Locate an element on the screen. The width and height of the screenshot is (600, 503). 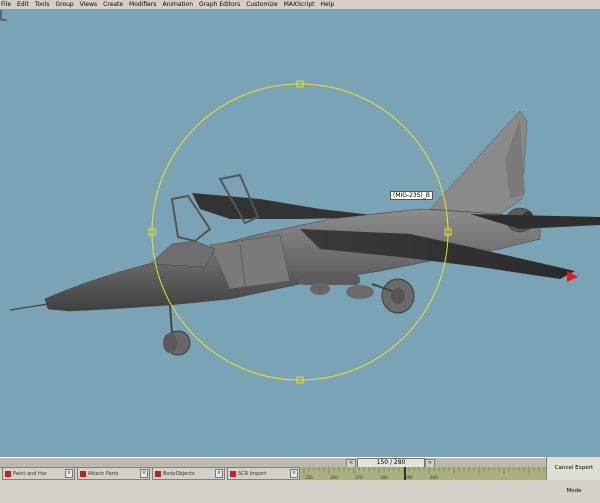
object-name-label: (MIG-23S)_B is located at coordinates (412, 195).